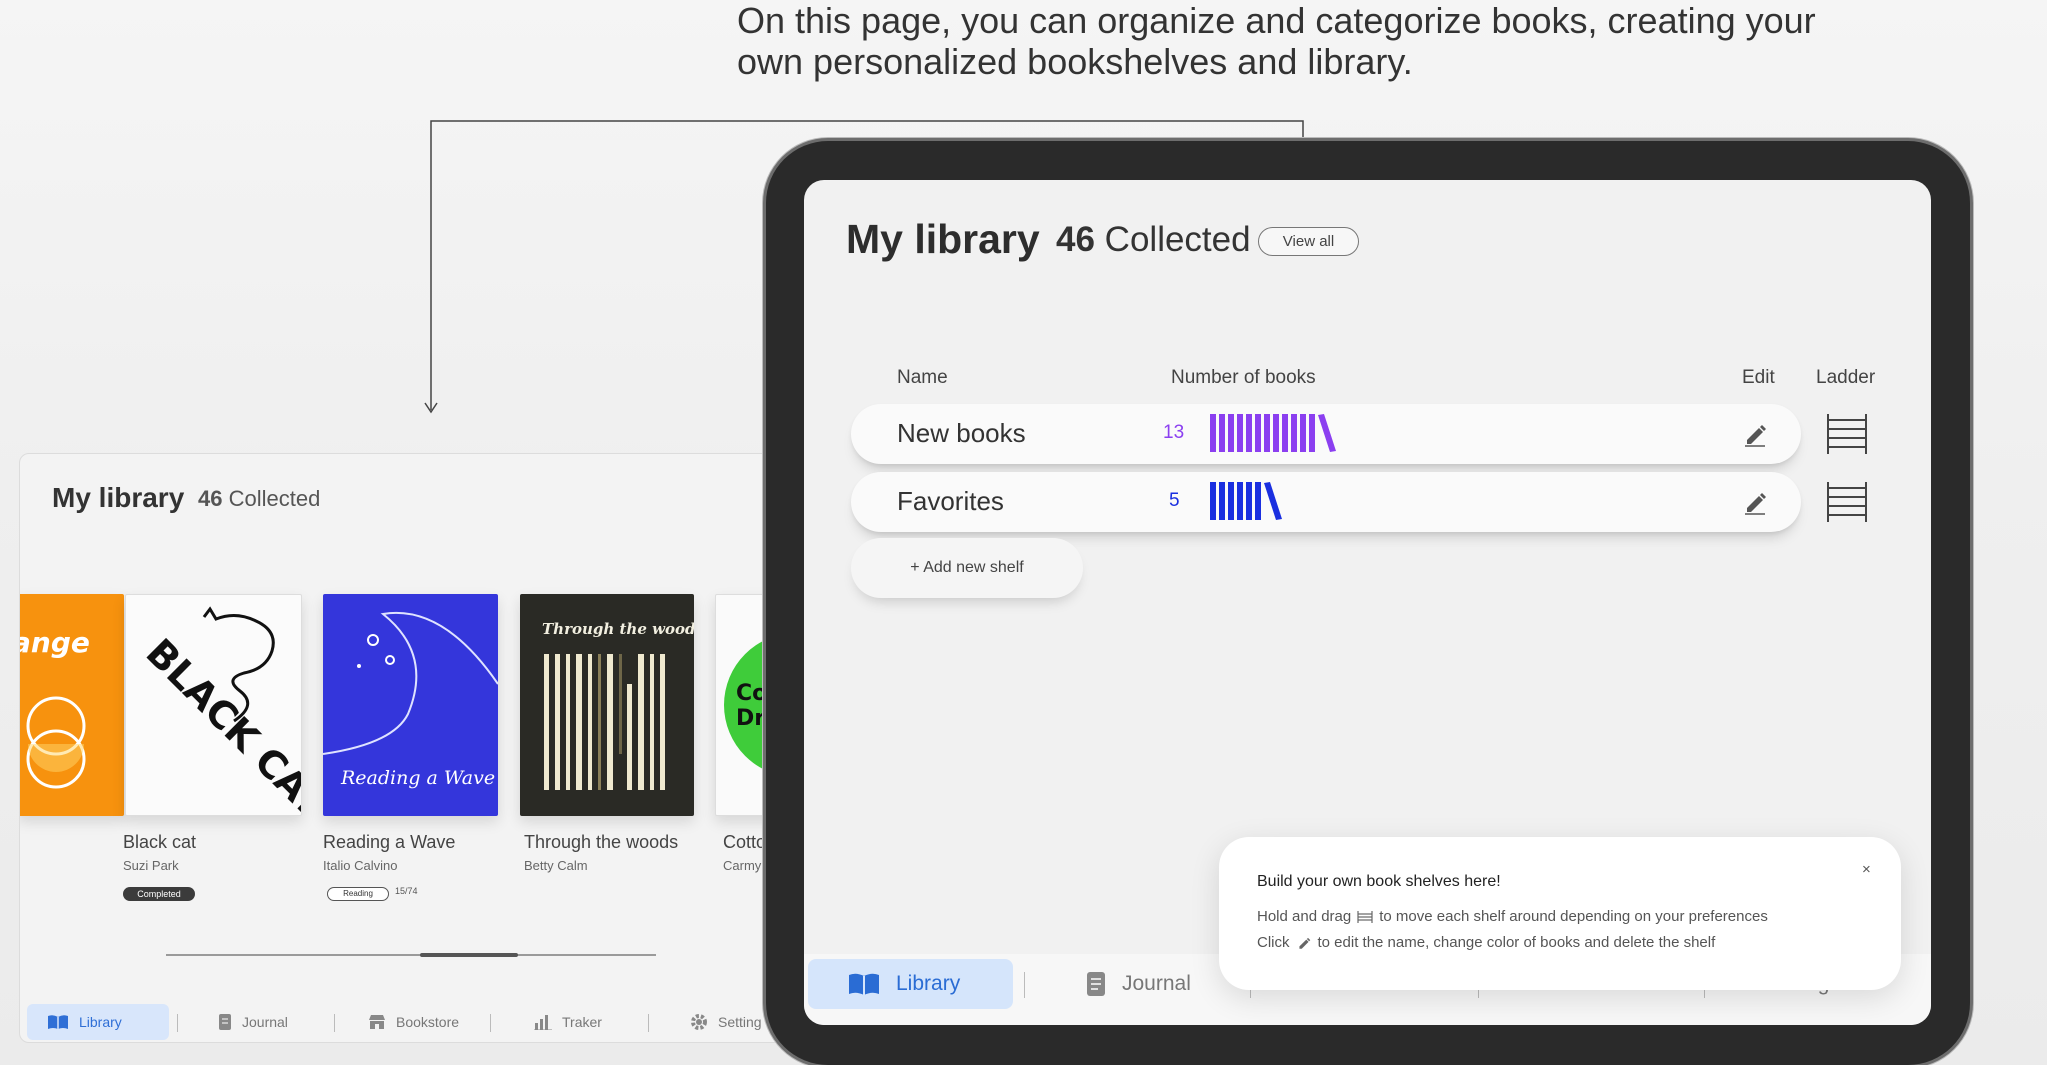 The width and height of the screenshot is (2047, 1065). What do you see at coordinates (1379, 881) in the screenshot?
I see `tooltip-title: Build your own book shelves here!` at bounding box center [1379, 881].